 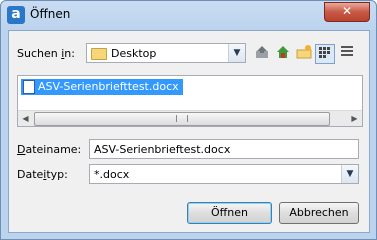 What do you see at coordinates (283, 54) in the screenshot?
I see `desktop-home-icon` at bounding box center [283, 54].